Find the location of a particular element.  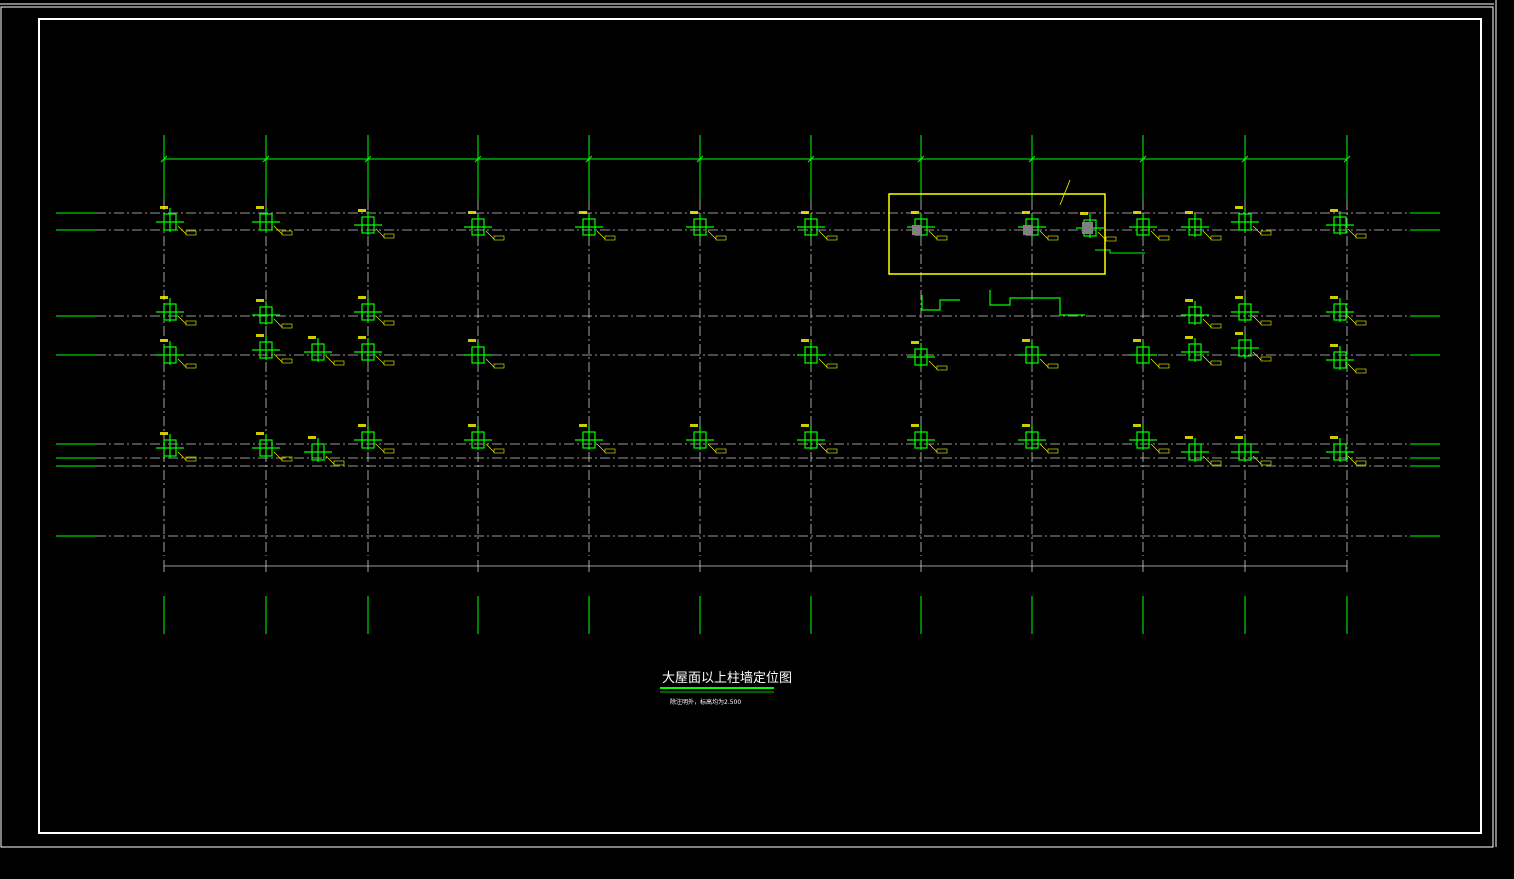

note-text: 除注明外，标高均为 is located at coordinates (697, 702).